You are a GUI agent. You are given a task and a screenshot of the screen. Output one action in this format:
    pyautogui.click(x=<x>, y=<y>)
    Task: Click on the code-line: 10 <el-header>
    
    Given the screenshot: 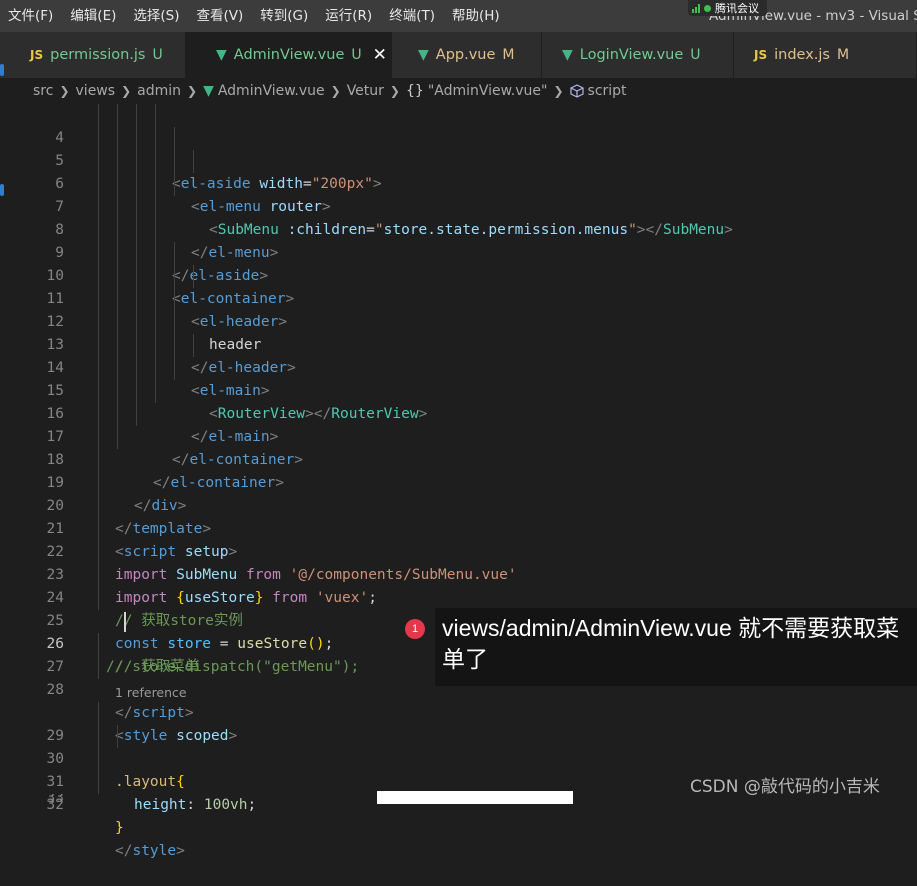 What is the action you would take?
    pyautogui.click(x=458, y=286)
    